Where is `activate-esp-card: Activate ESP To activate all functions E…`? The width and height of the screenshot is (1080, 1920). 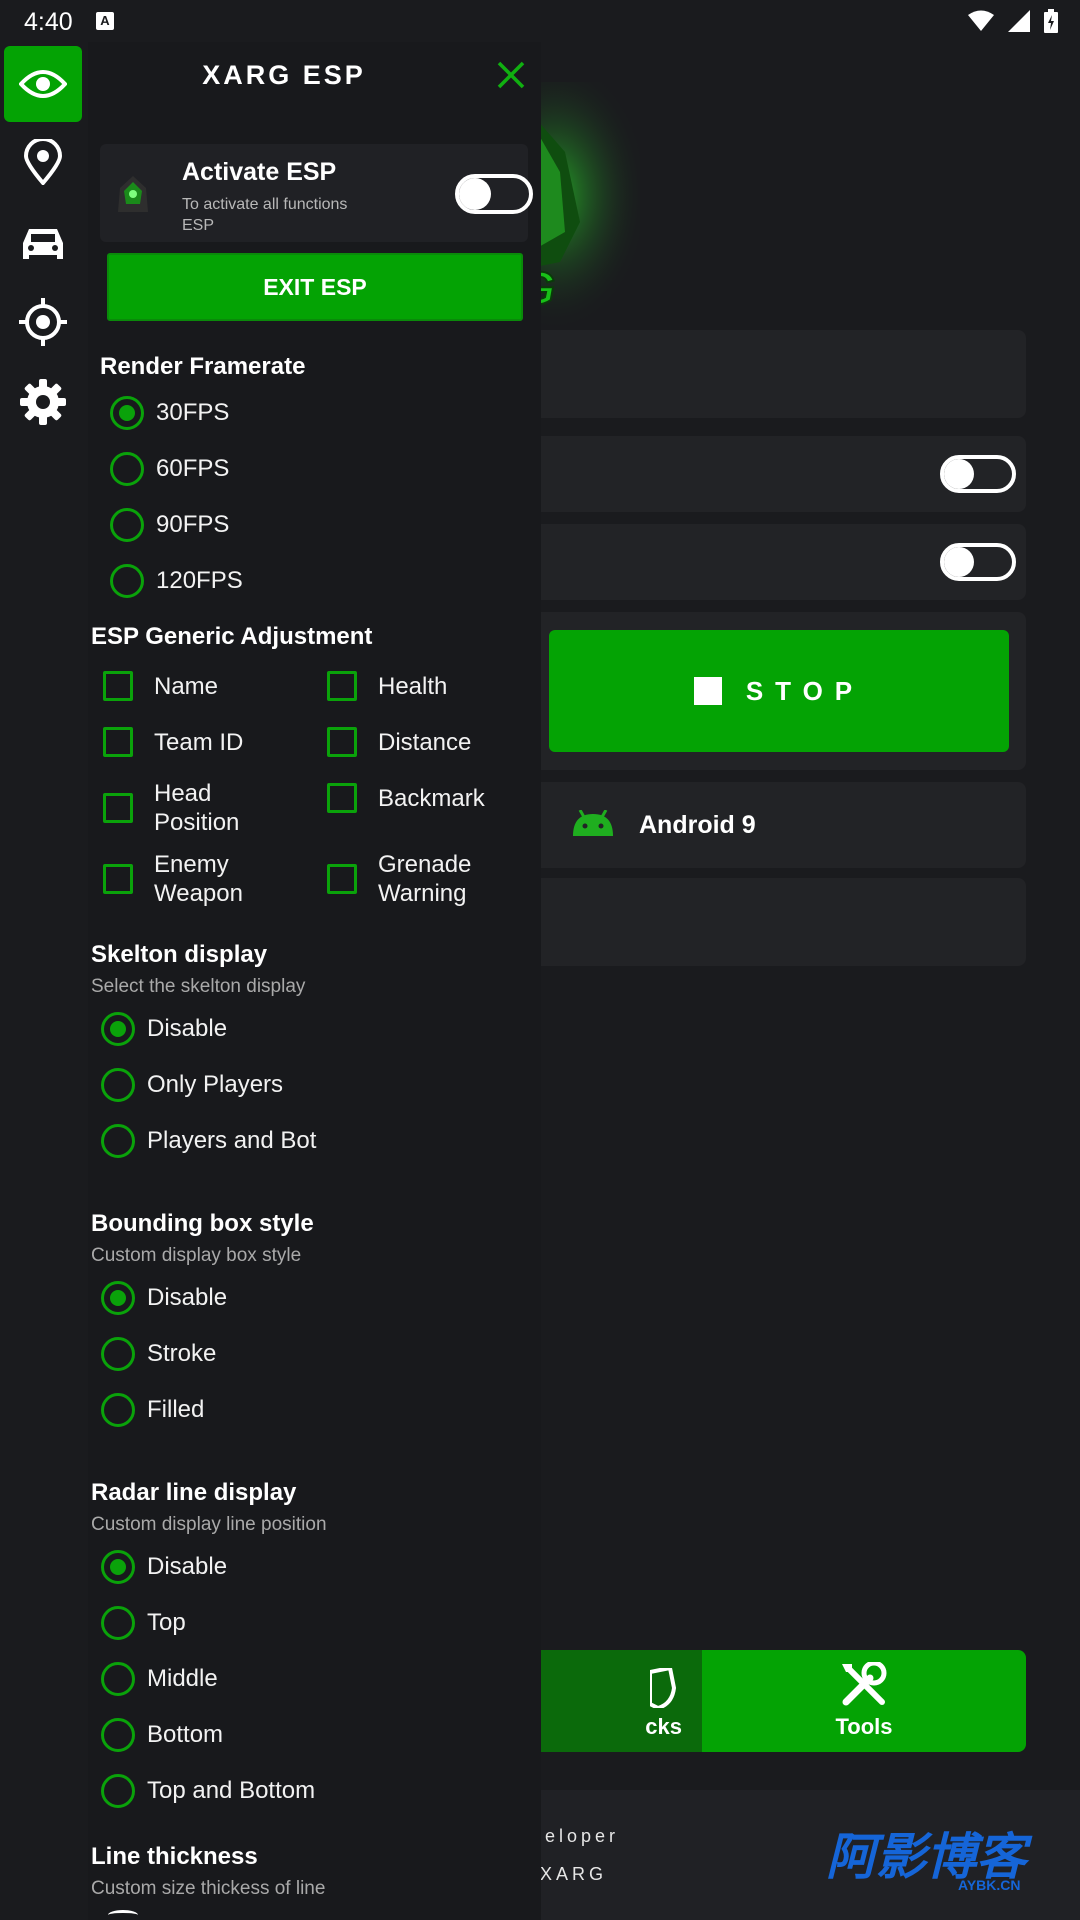 activate-esp-card: Activate ESP To activate all functions E… is located at coordinates (316, 193).